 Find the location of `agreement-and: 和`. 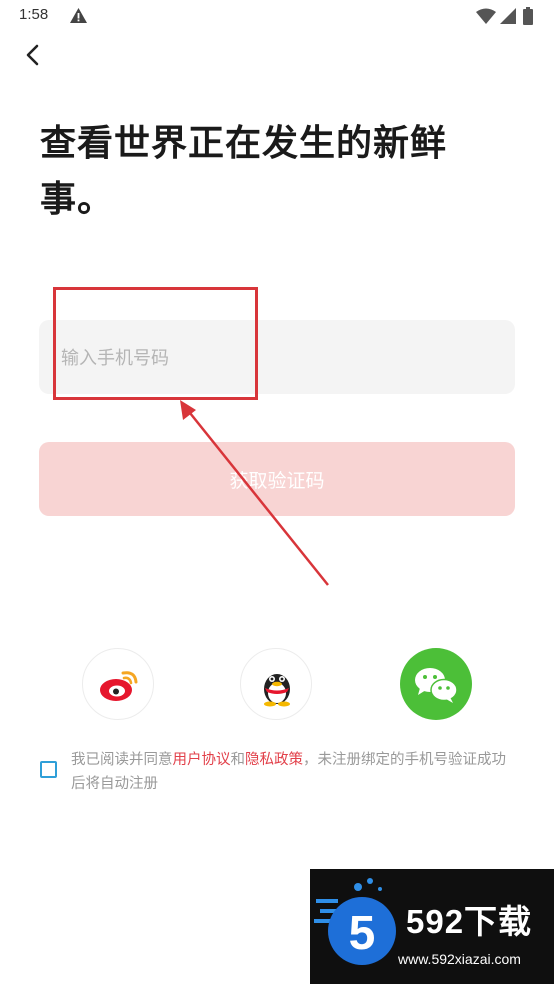

agreement-and: 和 is located at coordinates (238, 760).